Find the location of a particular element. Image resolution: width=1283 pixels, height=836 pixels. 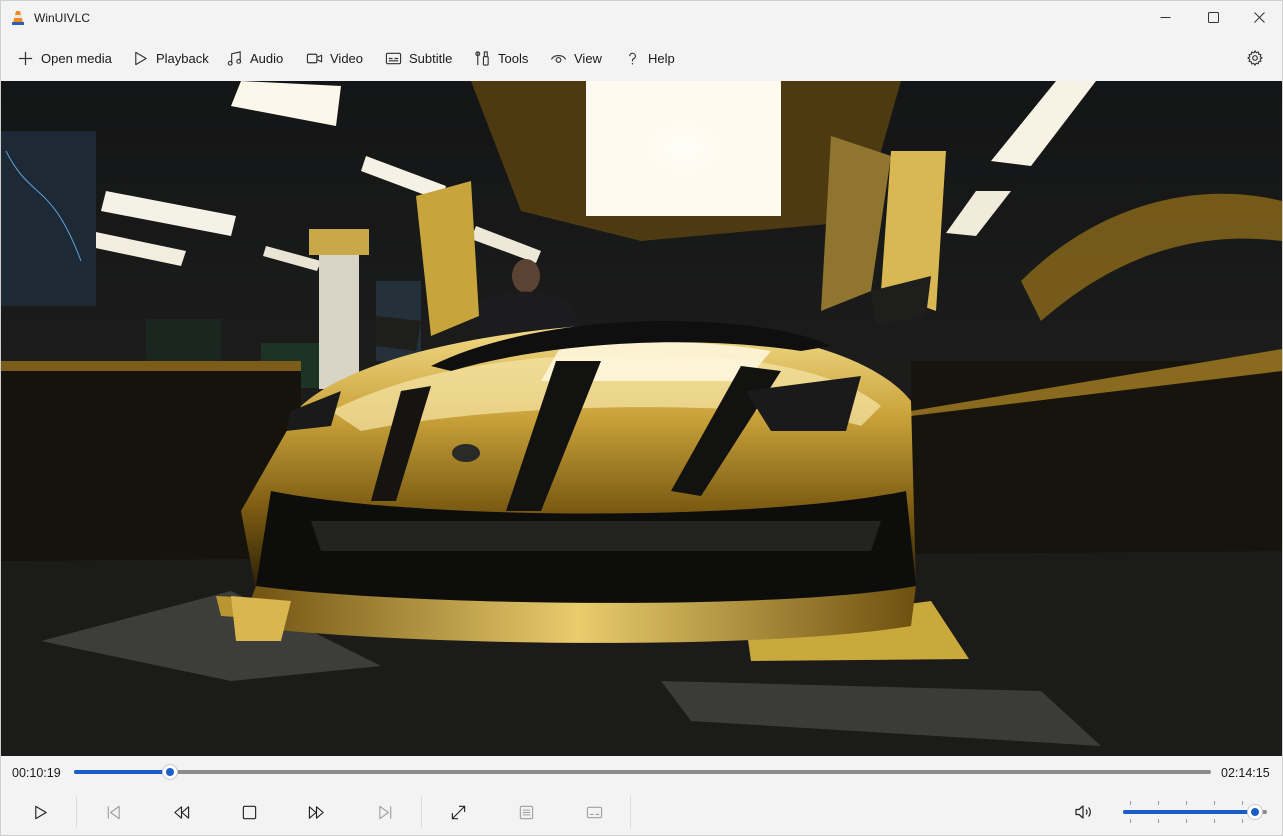

menu-playback: Playback is located at coordinates (170, 58).